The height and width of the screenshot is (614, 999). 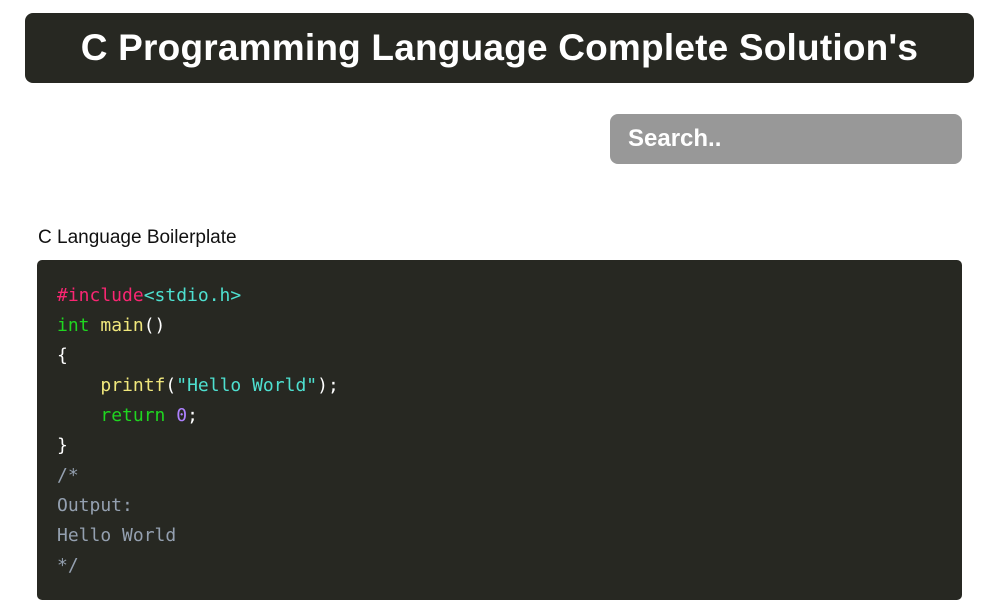 I want to click on code-token: 0, so click(x=182, y=415).